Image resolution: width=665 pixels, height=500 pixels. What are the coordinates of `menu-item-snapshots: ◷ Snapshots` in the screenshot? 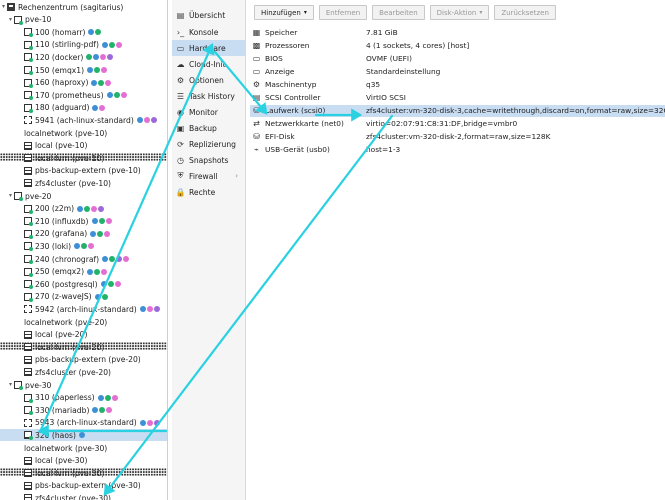 It's located at (209, 160).